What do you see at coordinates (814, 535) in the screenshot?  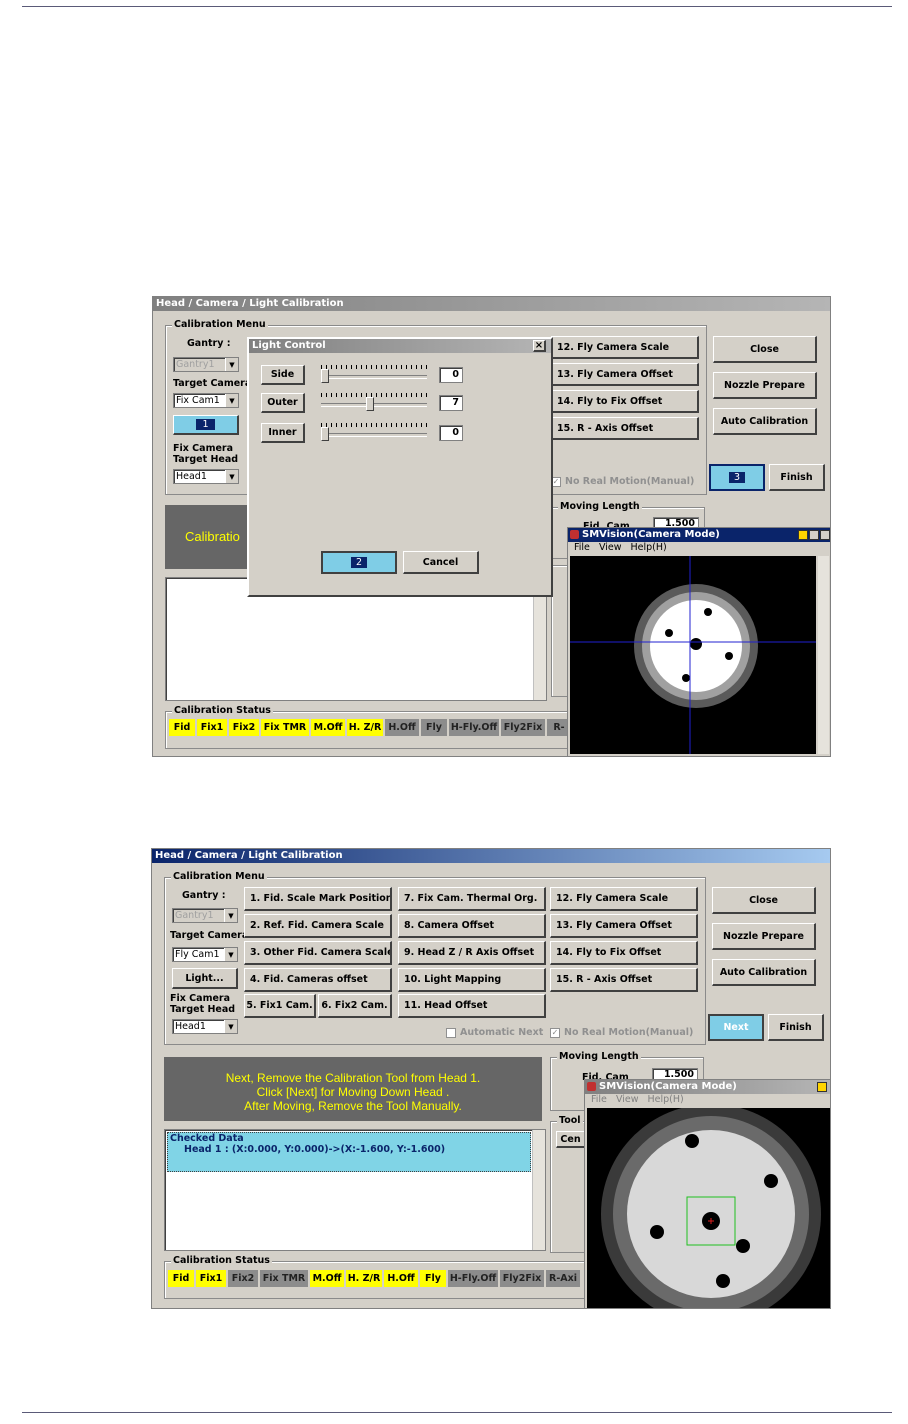 I see `maximize-icon` at bounding box center [814, 535].